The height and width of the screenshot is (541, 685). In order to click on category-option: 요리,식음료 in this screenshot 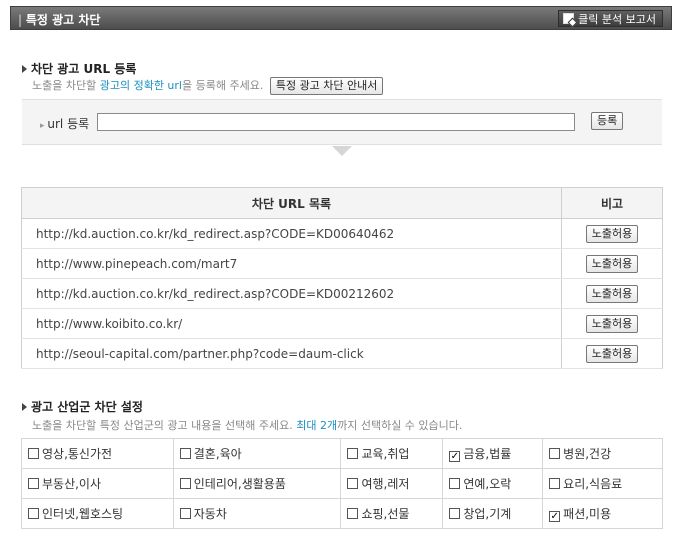, I will do `click(602, 483)`.